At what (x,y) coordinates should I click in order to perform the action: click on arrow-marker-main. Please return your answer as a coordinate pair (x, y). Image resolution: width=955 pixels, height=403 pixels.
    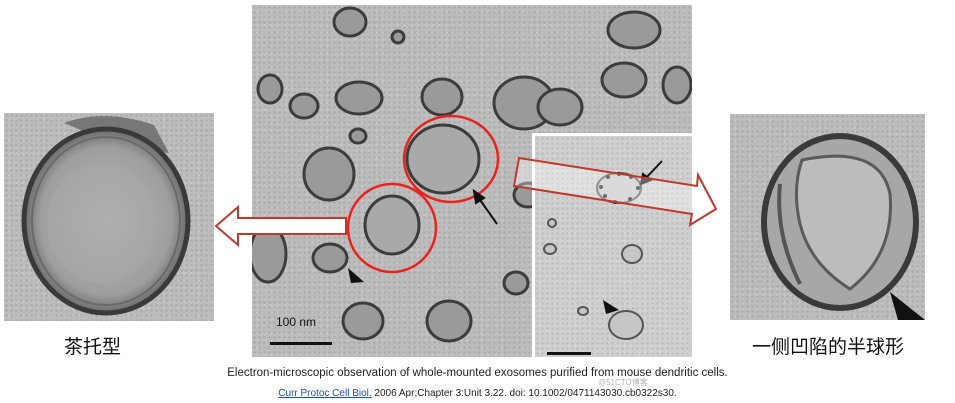
    Looking at the image, I should click on (485, 206).